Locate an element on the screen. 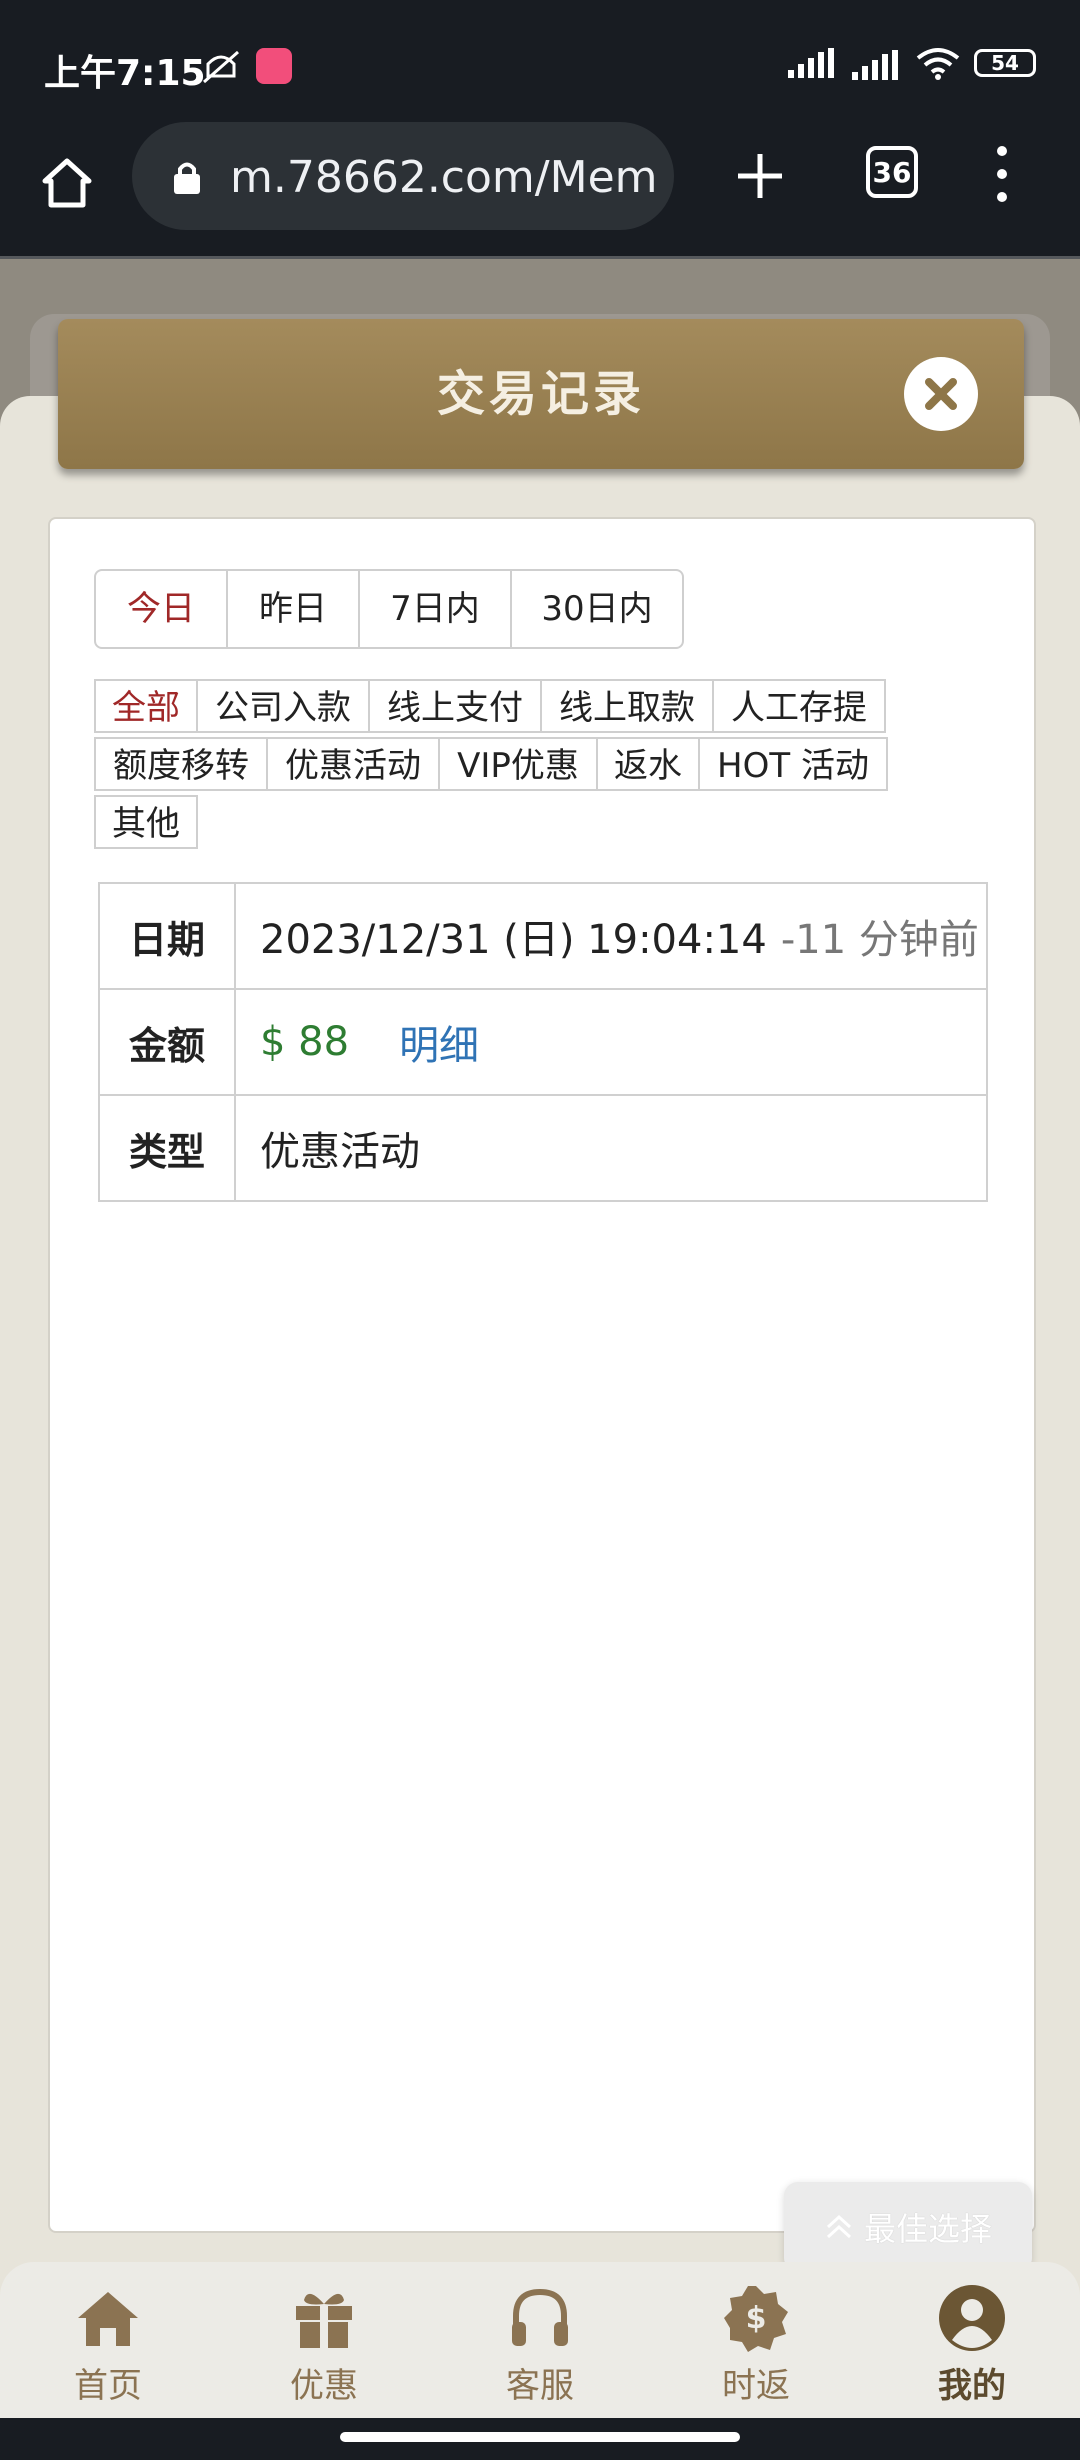 The image size is (1080, 2460). date-value: 2023/12/31 (日) 19:04:14 -11 分钟前 is located at coordinates (611, 936).